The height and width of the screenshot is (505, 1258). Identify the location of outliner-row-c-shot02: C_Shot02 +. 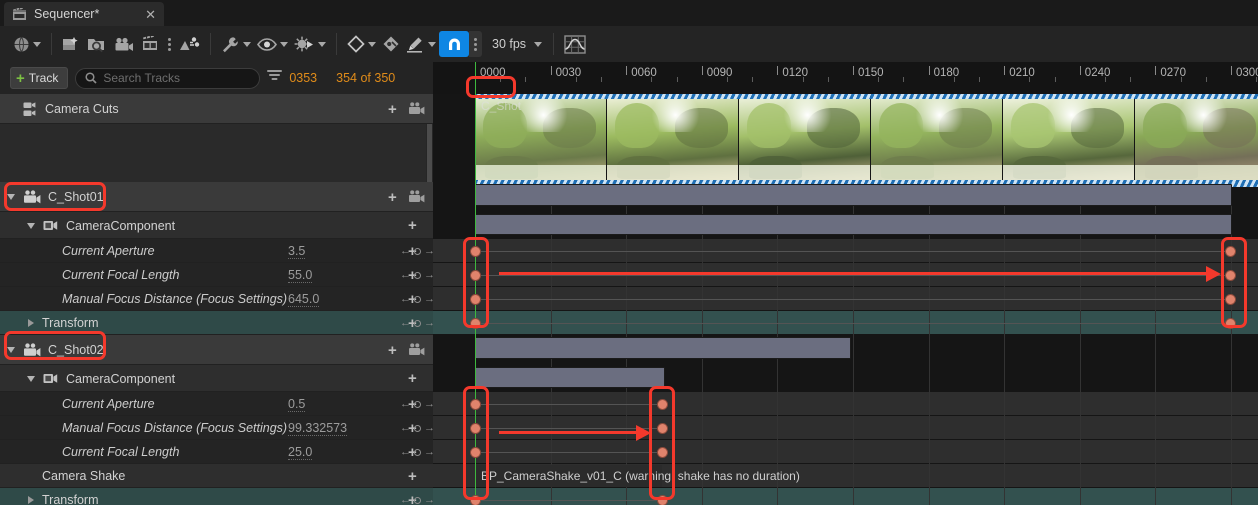
(216, 350).